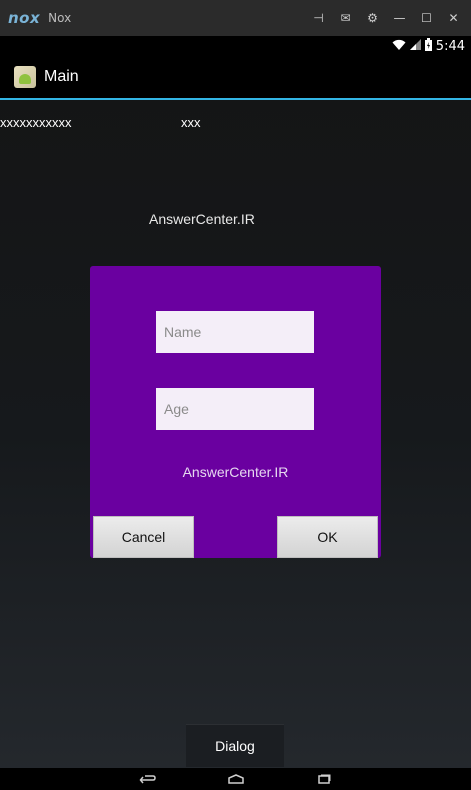  I want to click on status-bar: 5:44, so click(235, 46).